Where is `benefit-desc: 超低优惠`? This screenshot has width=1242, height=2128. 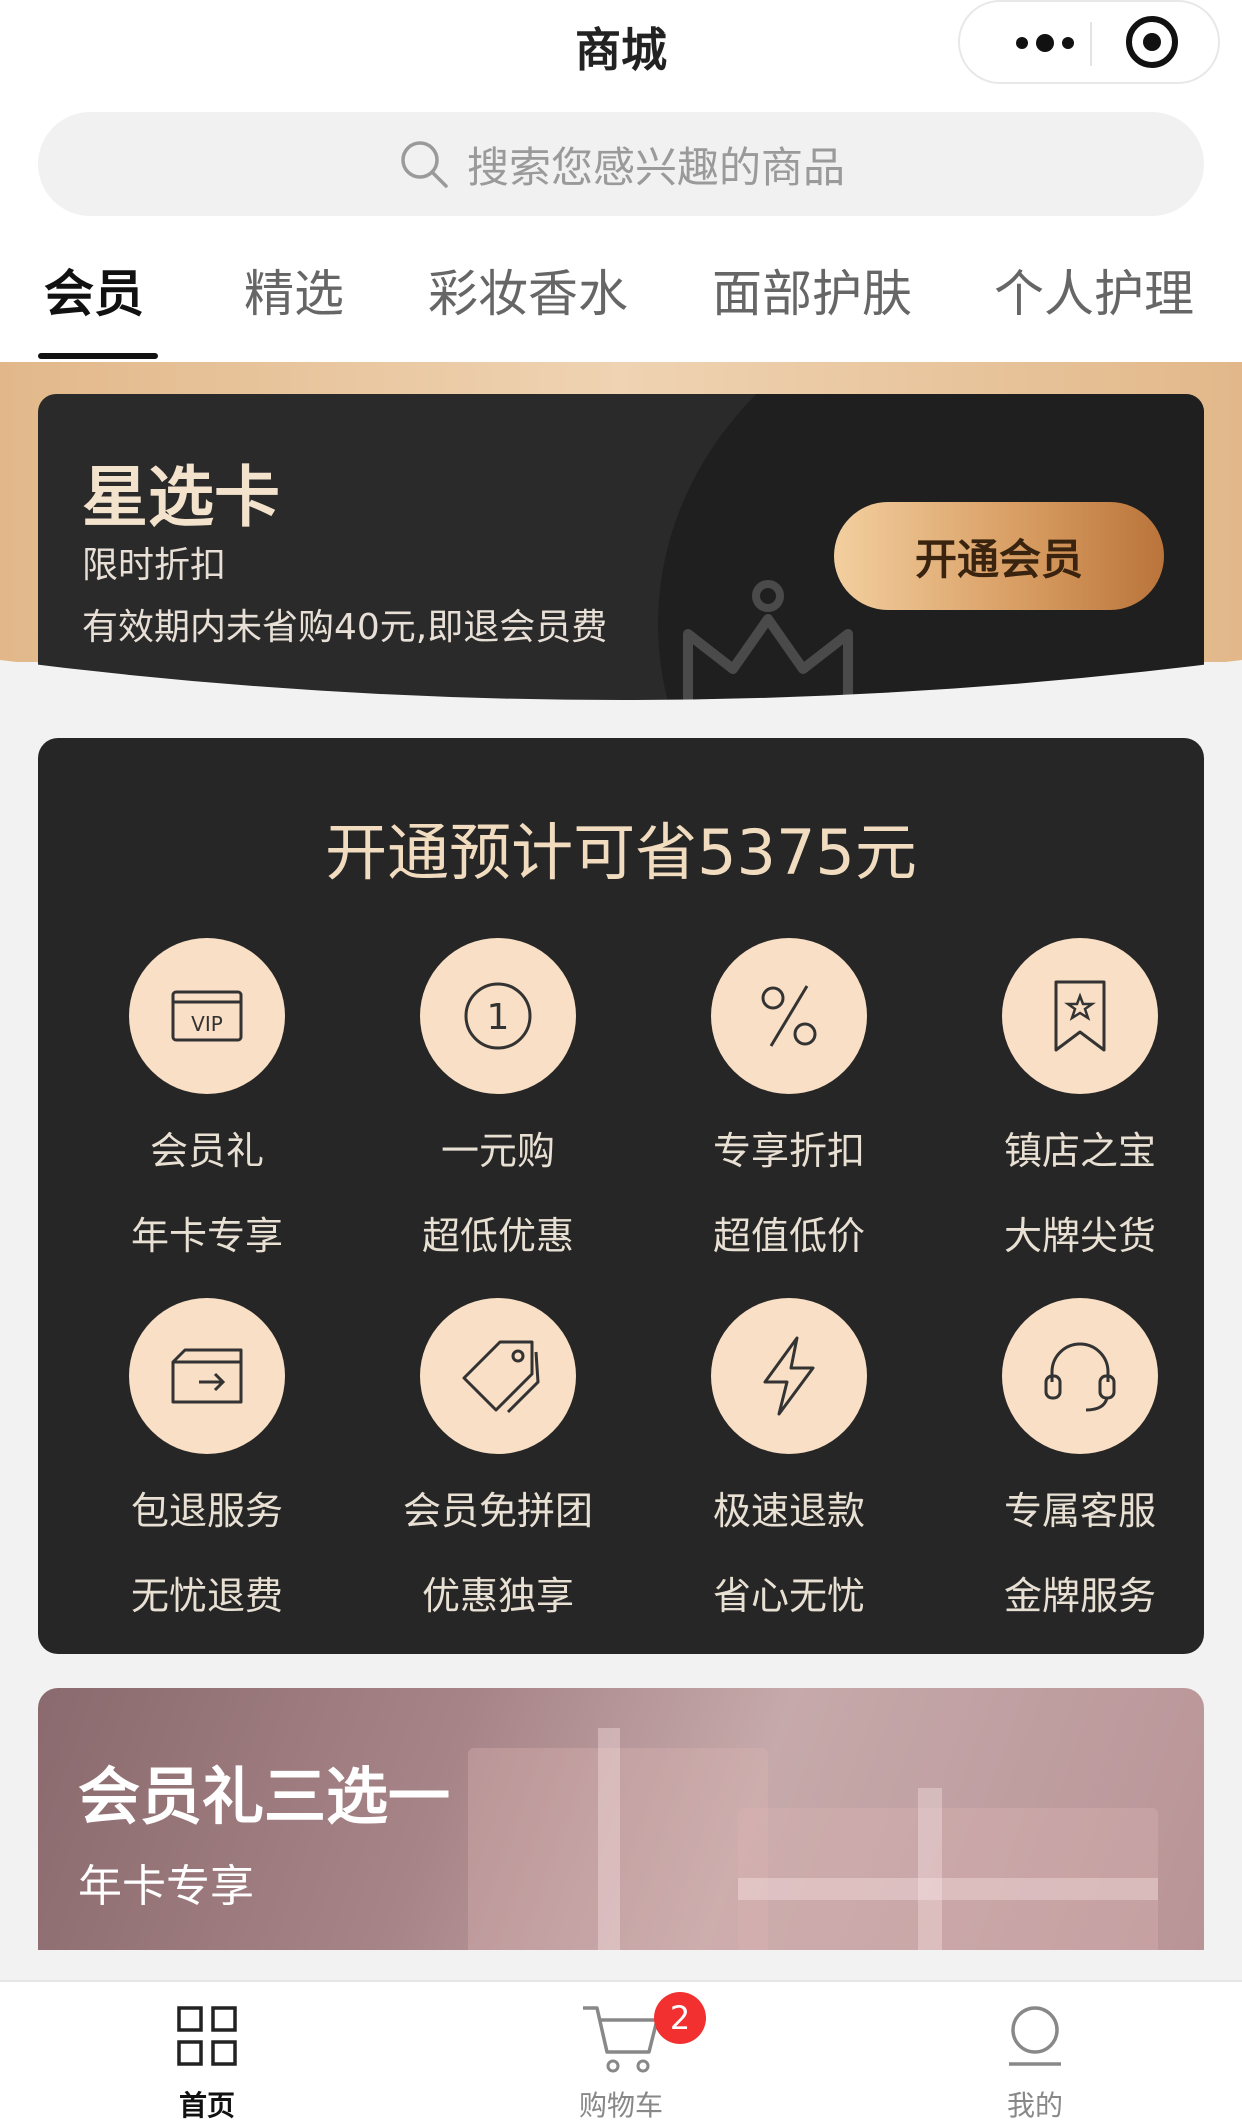 benefit-desc: 超低优惠 is located at coordinates (497, 1236).